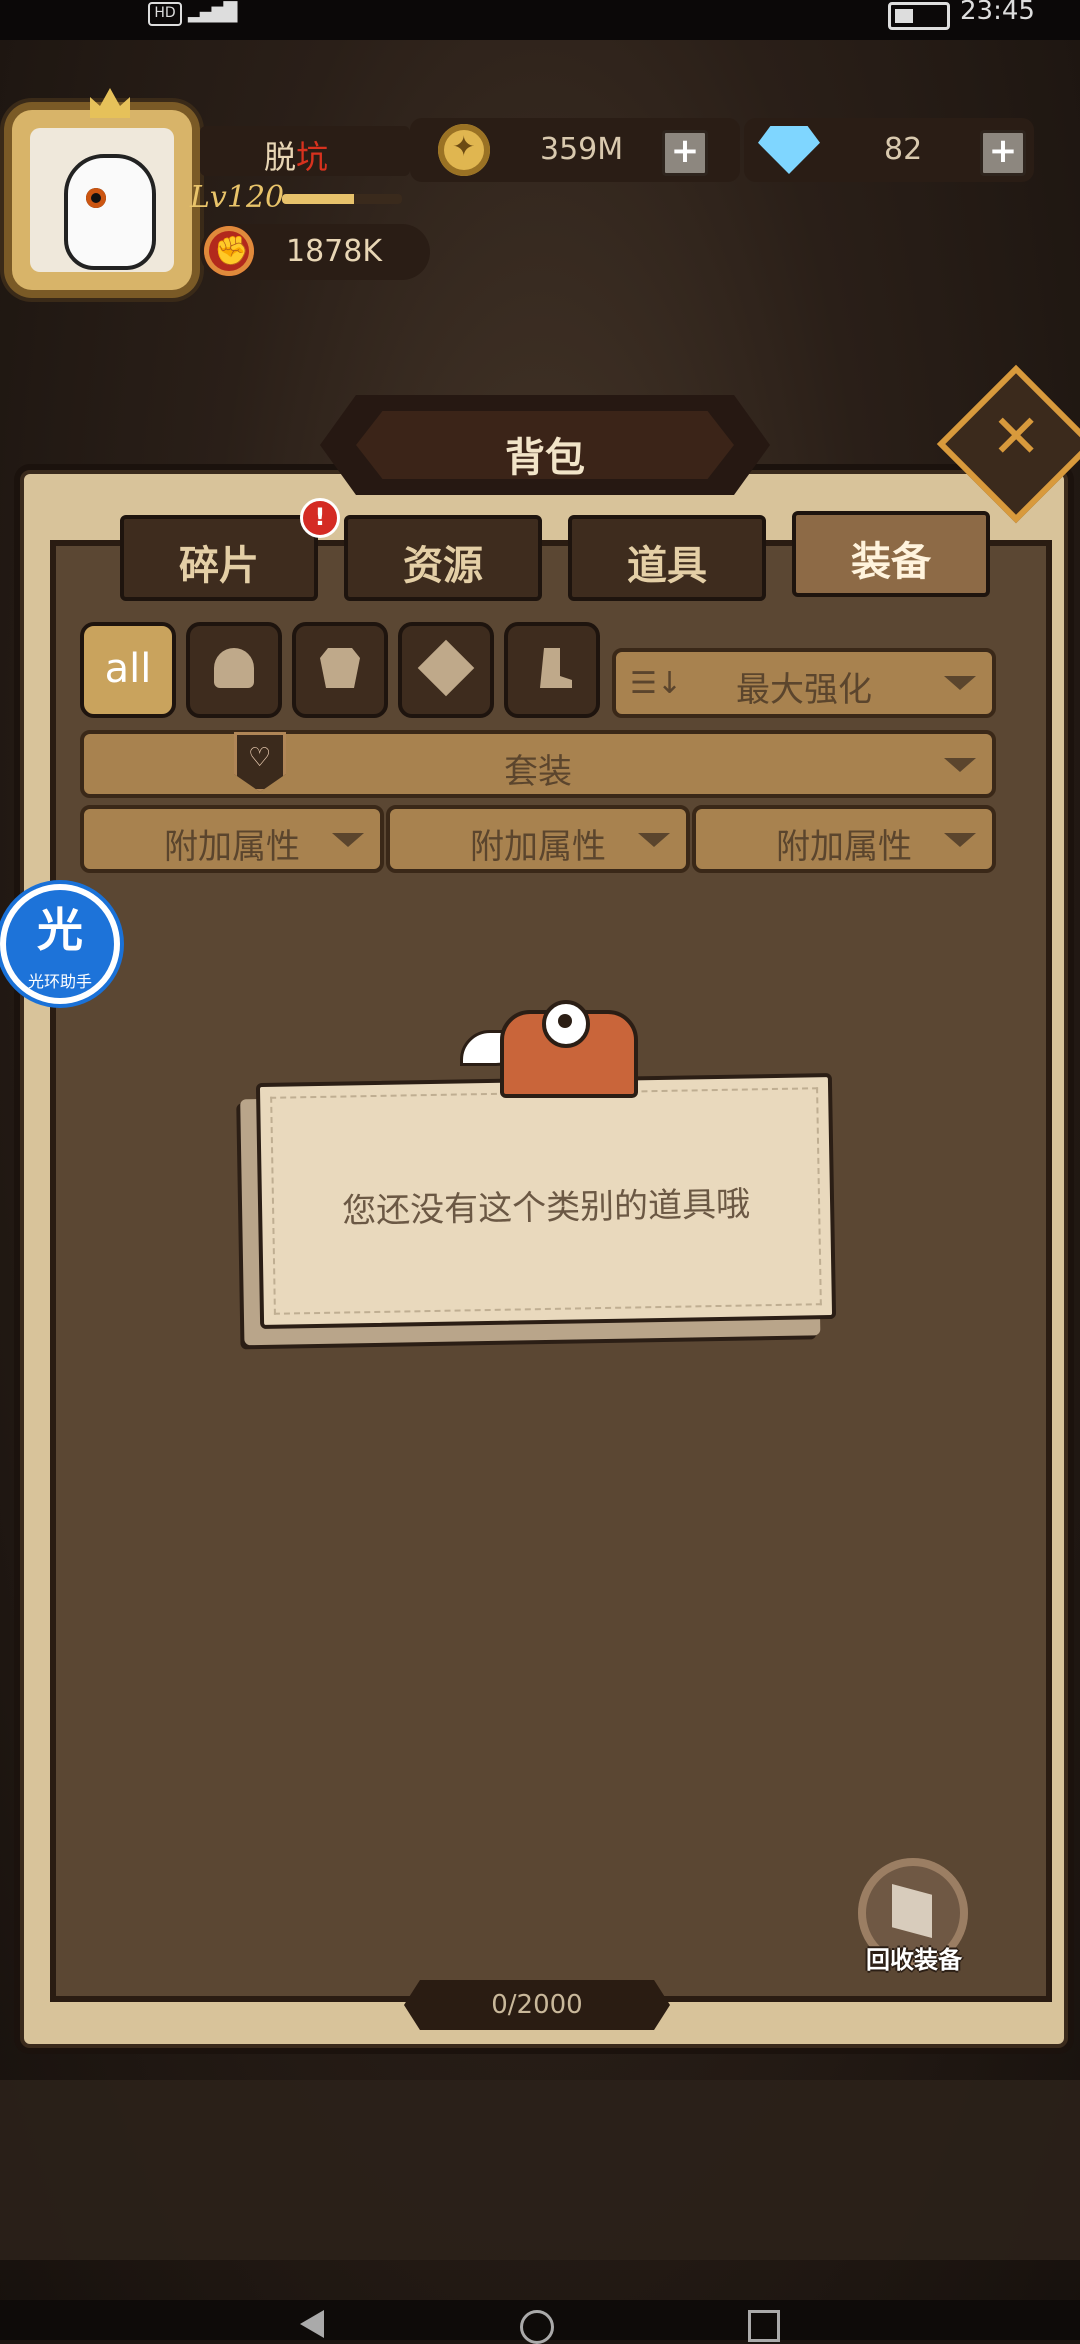 The width and height of the screenshot is (1080, 2344). What do you see at coordinates (540, 2170) in the screenshot?
I see `bottom-menu-strip` at bounding box center [540, 2170].